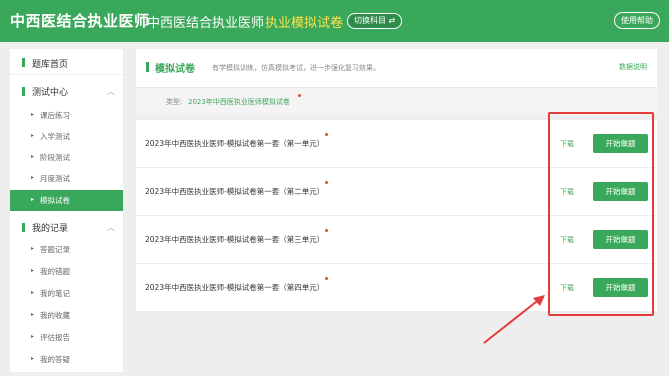 This screenshot has height=376, width=669. Describe the element at coordinates (55, 115) in the screenshot. I see `sidebar-item-label: 课后练习` at that location.